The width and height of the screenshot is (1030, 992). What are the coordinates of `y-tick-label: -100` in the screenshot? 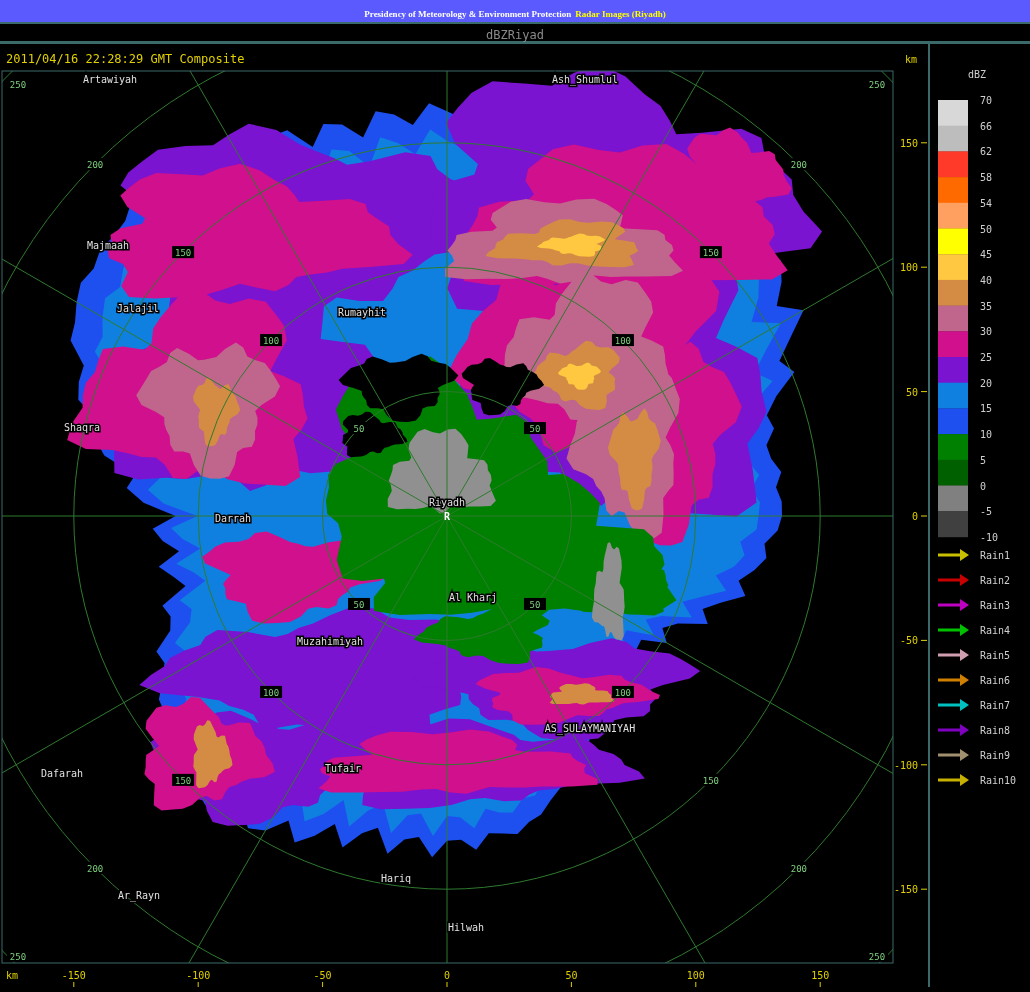 It's located at (905, 765).